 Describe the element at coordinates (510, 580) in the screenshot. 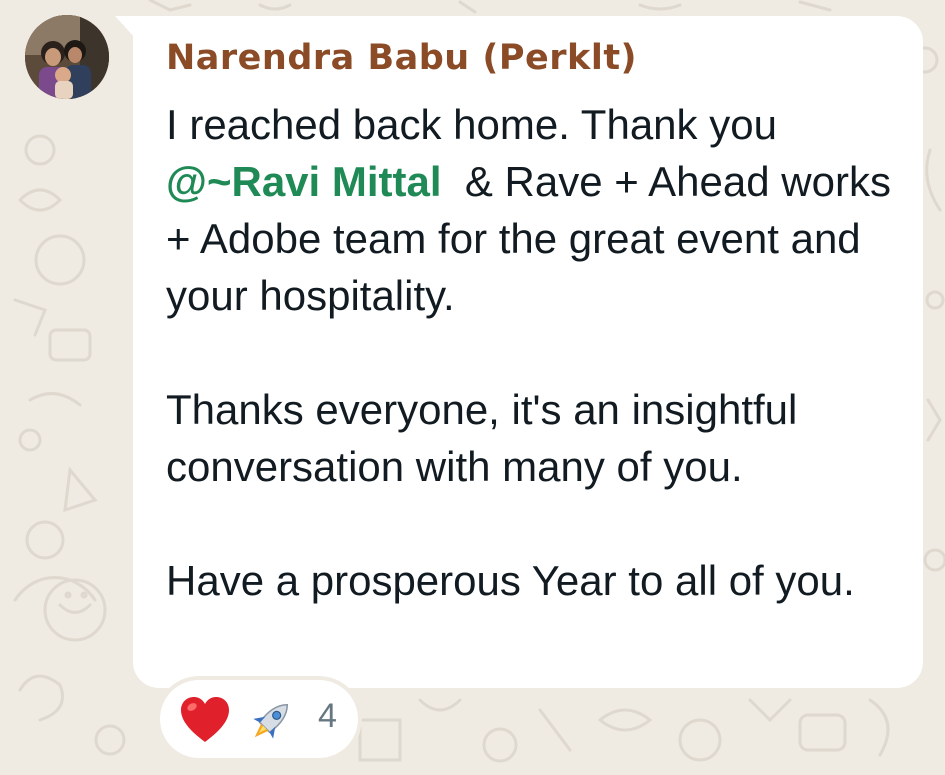

I see `message-paragraph-3: Have a prosperous Year to all of you.` at that location.